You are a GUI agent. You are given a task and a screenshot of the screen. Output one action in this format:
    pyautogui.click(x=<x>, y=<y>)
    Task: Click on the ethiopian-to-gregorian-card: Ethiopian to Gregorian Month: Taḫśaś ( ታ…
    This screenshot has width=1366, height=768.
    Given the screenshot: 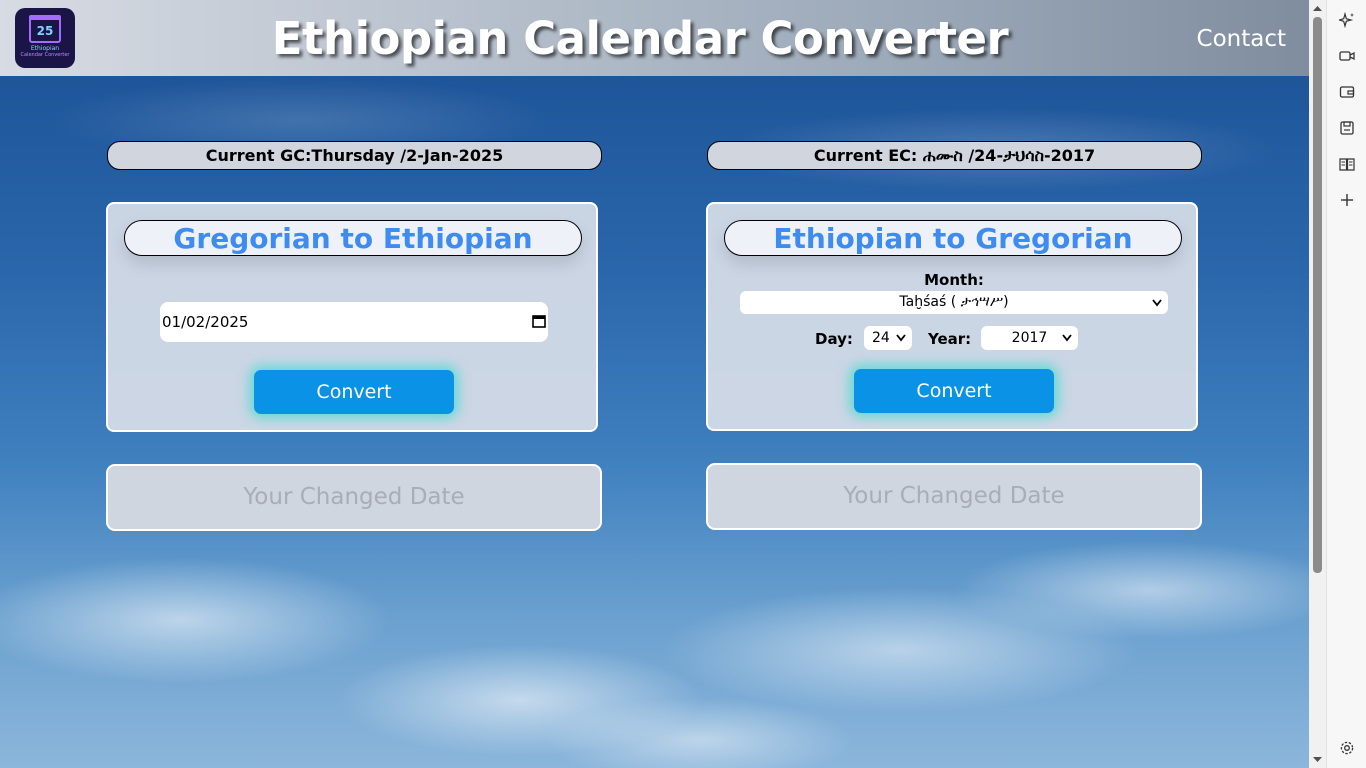 What is the action you would take?
    pyautogui.click(x=952, y=316)
    